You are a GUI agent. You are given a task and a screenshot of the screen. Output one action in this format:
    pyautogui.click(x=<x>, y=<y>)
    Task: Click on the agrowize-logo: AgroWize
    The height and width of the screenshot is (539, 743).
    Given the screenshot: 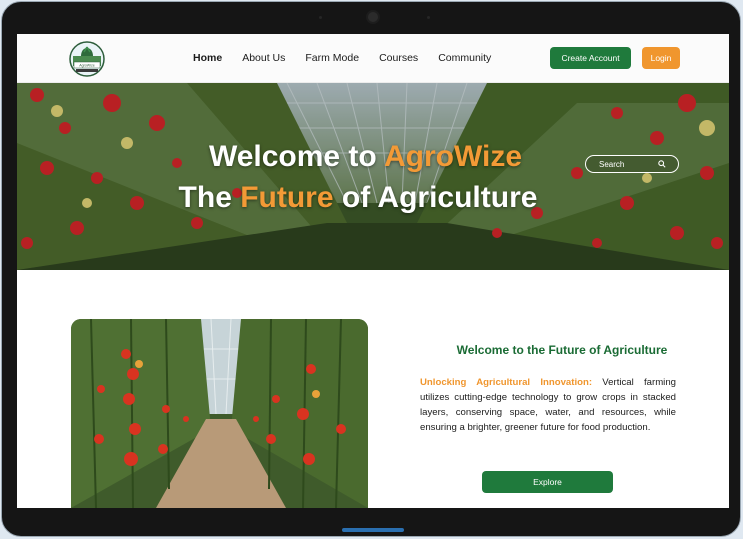 What is the action you would take?
    pyautogui.click(x=87, y=59)
    